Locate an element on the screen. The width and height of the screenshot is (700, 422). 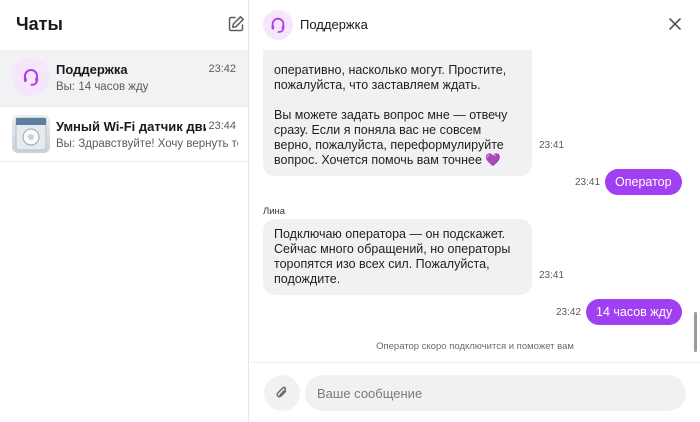
message-text-clipped is located at coordinates (397, 56).